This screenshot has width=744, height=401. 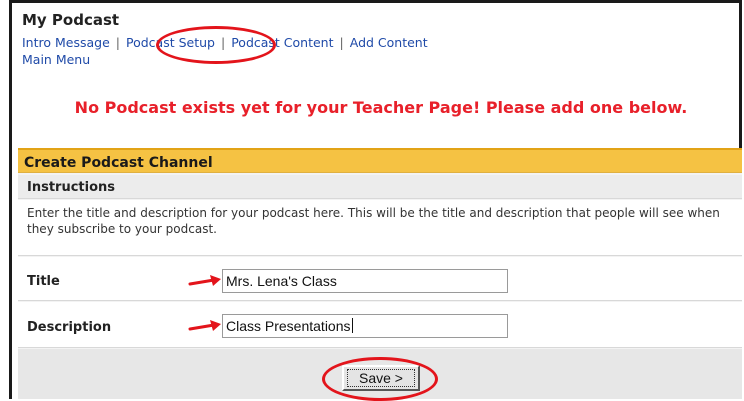 What do you see at coordinates (281, 281) in the screenshot?
I see `title-field-value: Mrs. Lena's Class` at bounding box center [281, 281].